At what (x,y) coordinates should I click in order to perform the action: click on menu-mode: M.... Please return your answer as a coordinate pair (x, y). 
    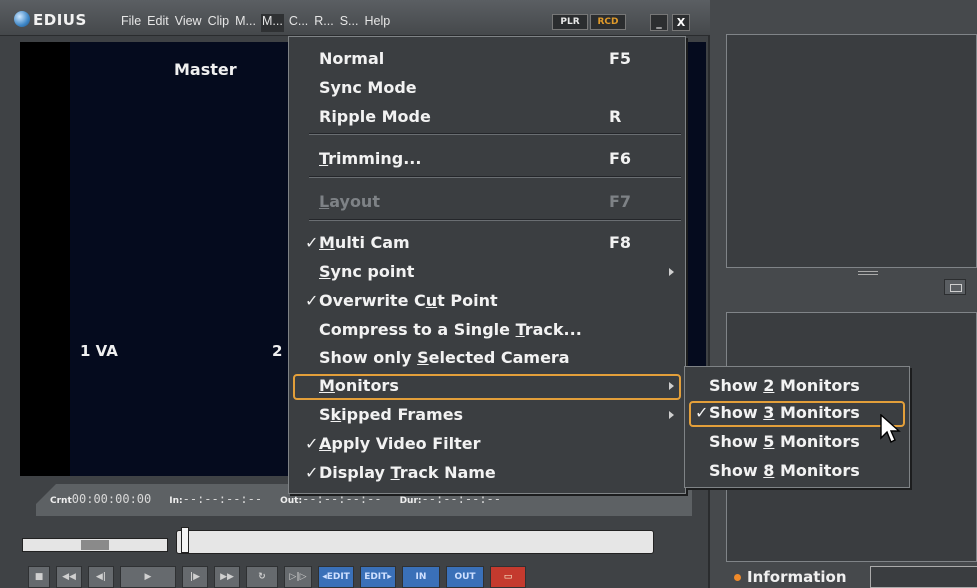
    Looking at the image, I should click on (272, 23).